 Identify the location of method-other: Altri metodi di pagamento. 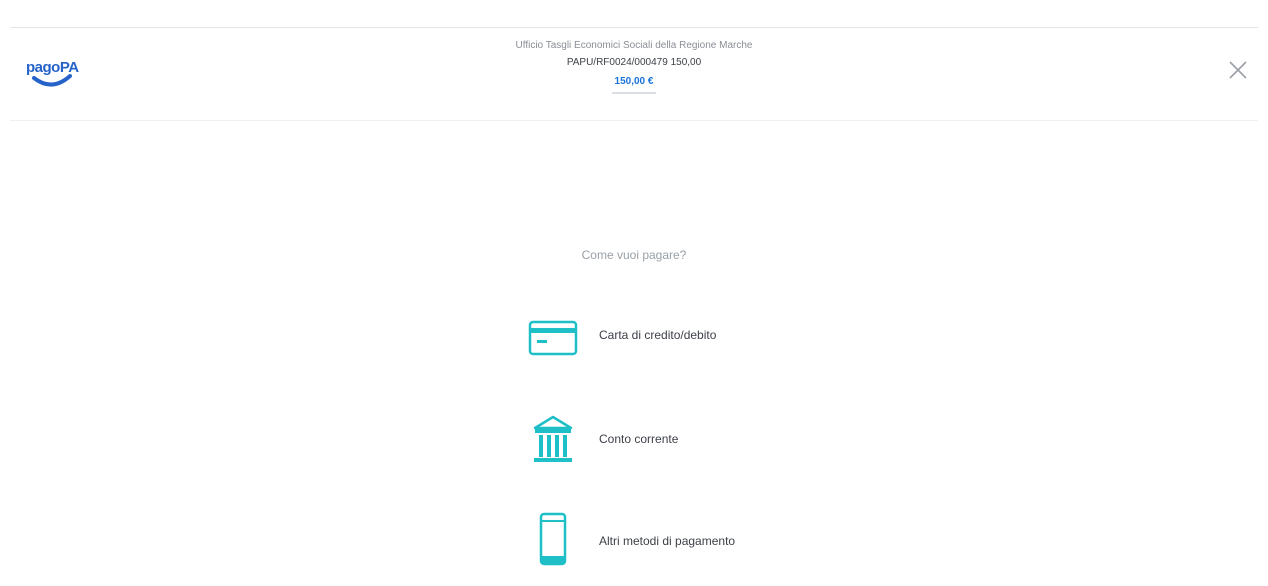
(685, 540).